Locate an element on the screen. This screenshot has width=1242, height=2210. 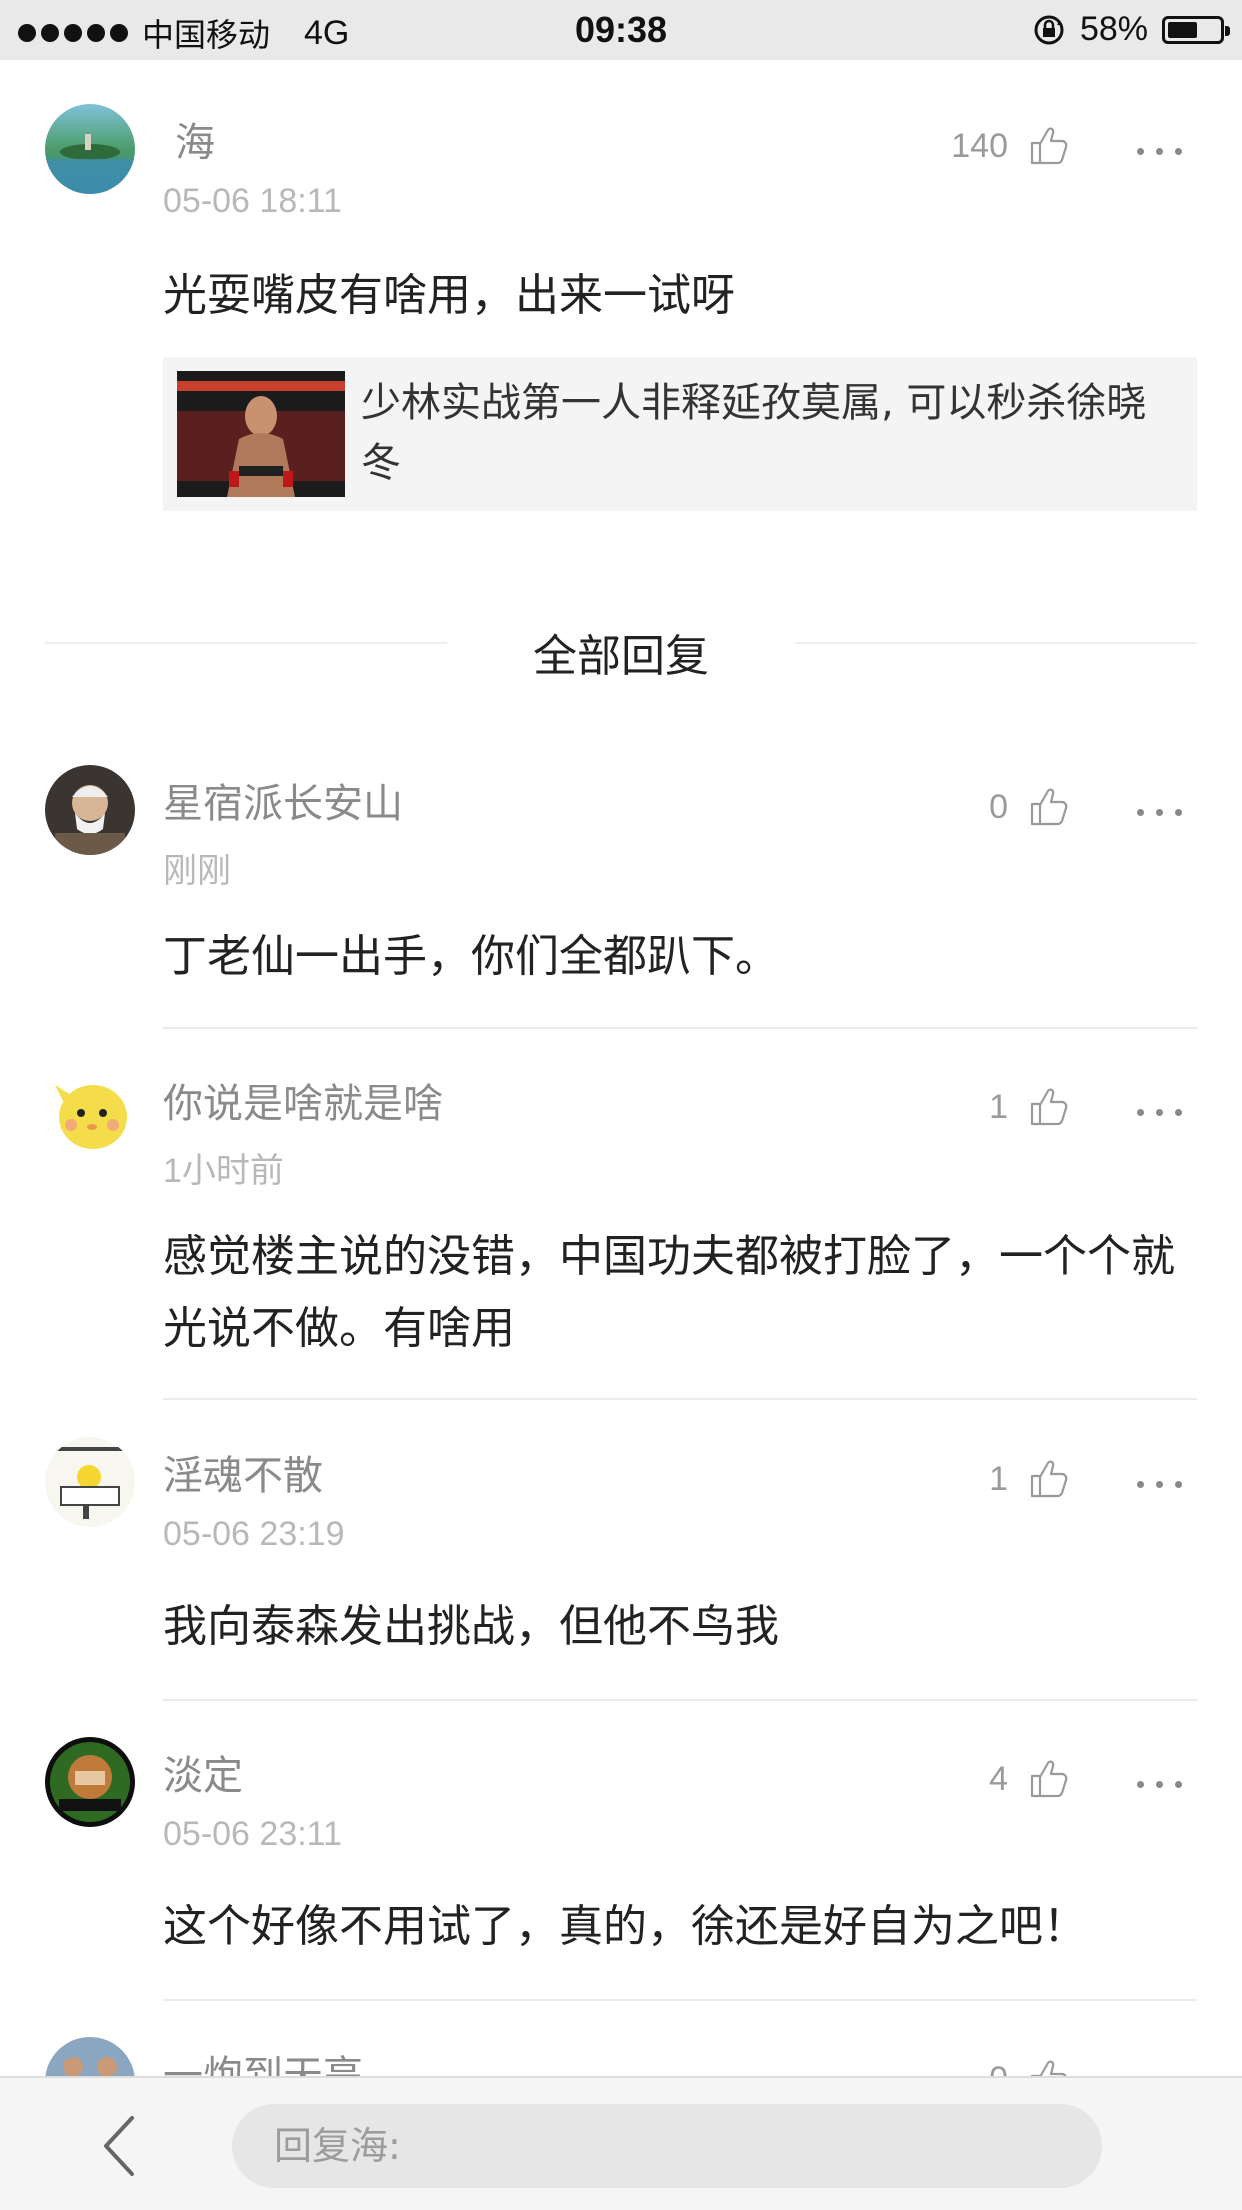
like-count: 4 is located at coordinates (998, 1778).